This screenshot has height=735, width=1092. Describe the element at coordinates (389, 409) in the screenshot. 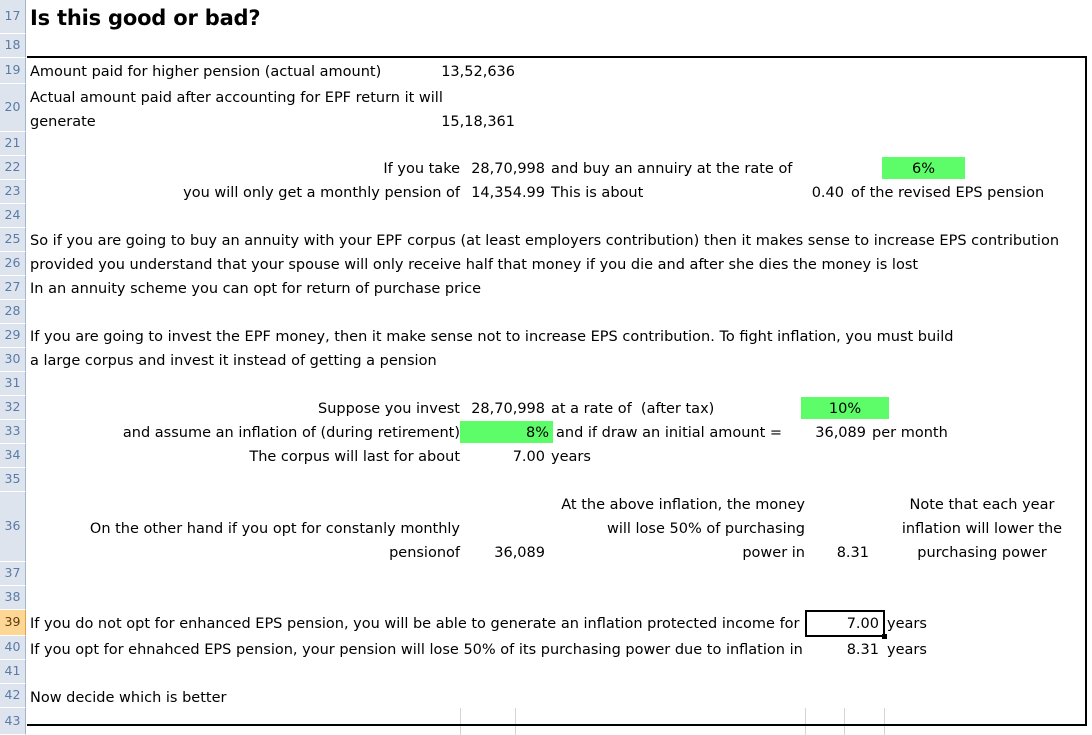

I see `r32-label: Suppose you invest` at that location.